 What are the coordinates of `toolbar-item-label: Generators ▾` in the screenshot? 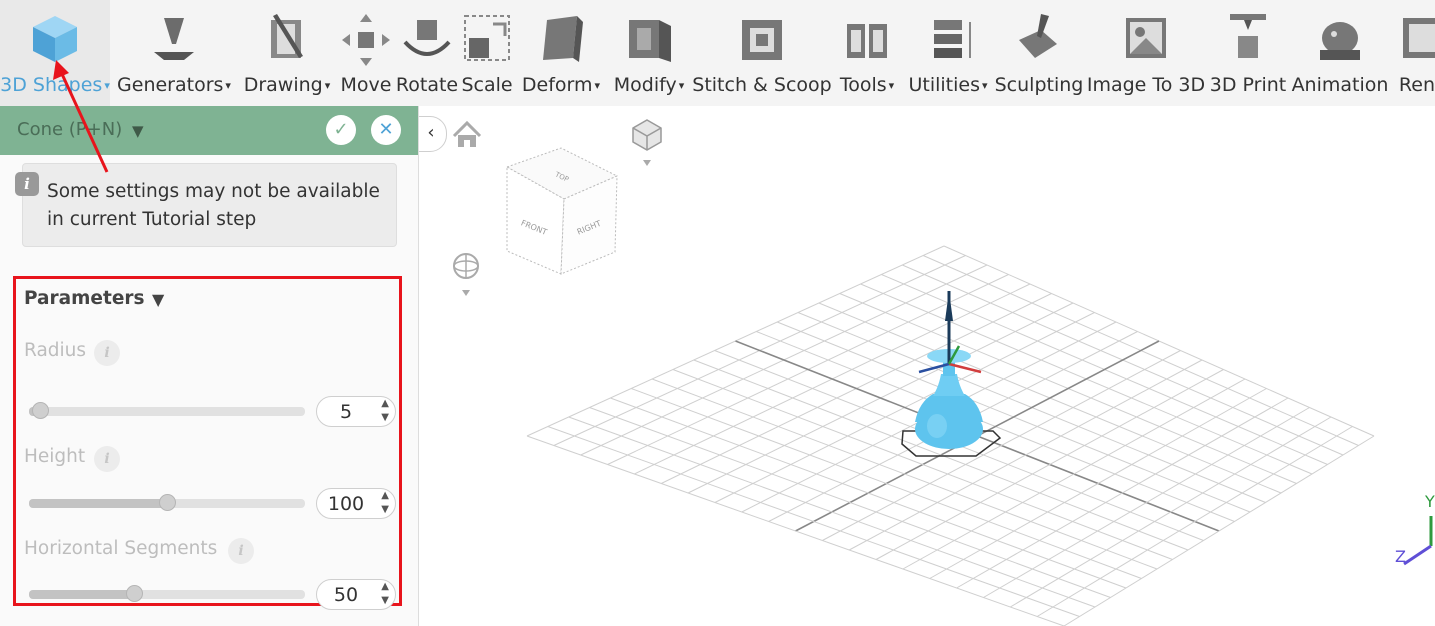 It's located at (174, 85).